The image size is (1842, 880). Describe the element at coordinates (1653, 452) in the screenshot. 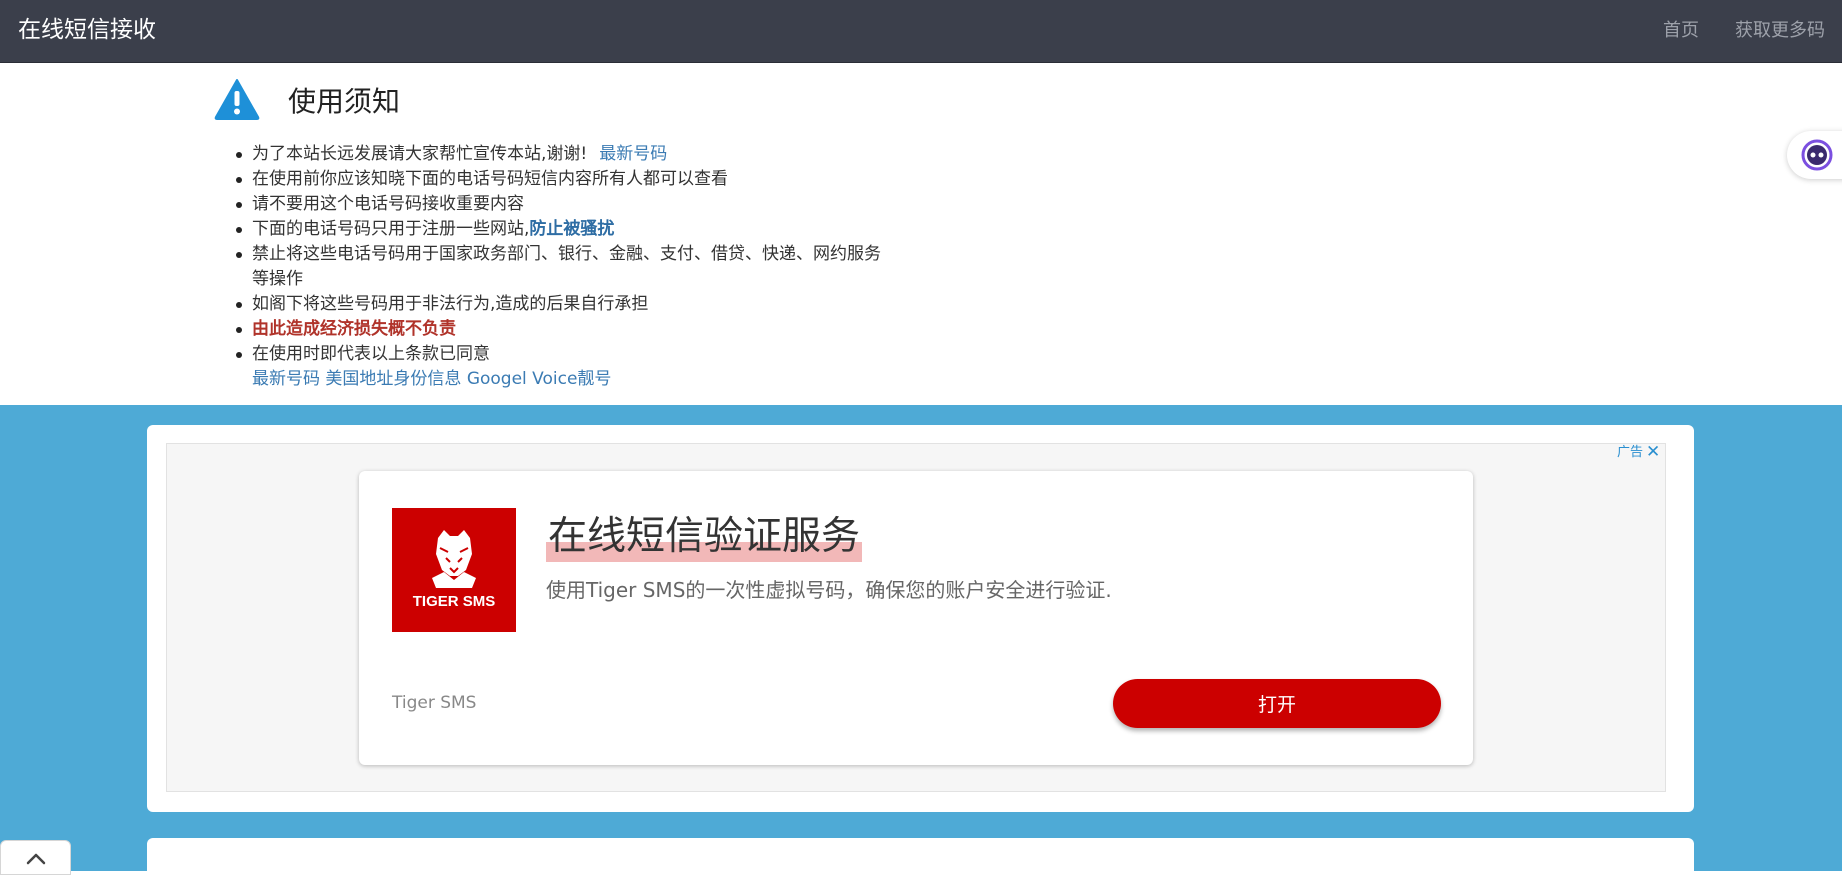

I see `ad-close-icon: ✕` at that location.